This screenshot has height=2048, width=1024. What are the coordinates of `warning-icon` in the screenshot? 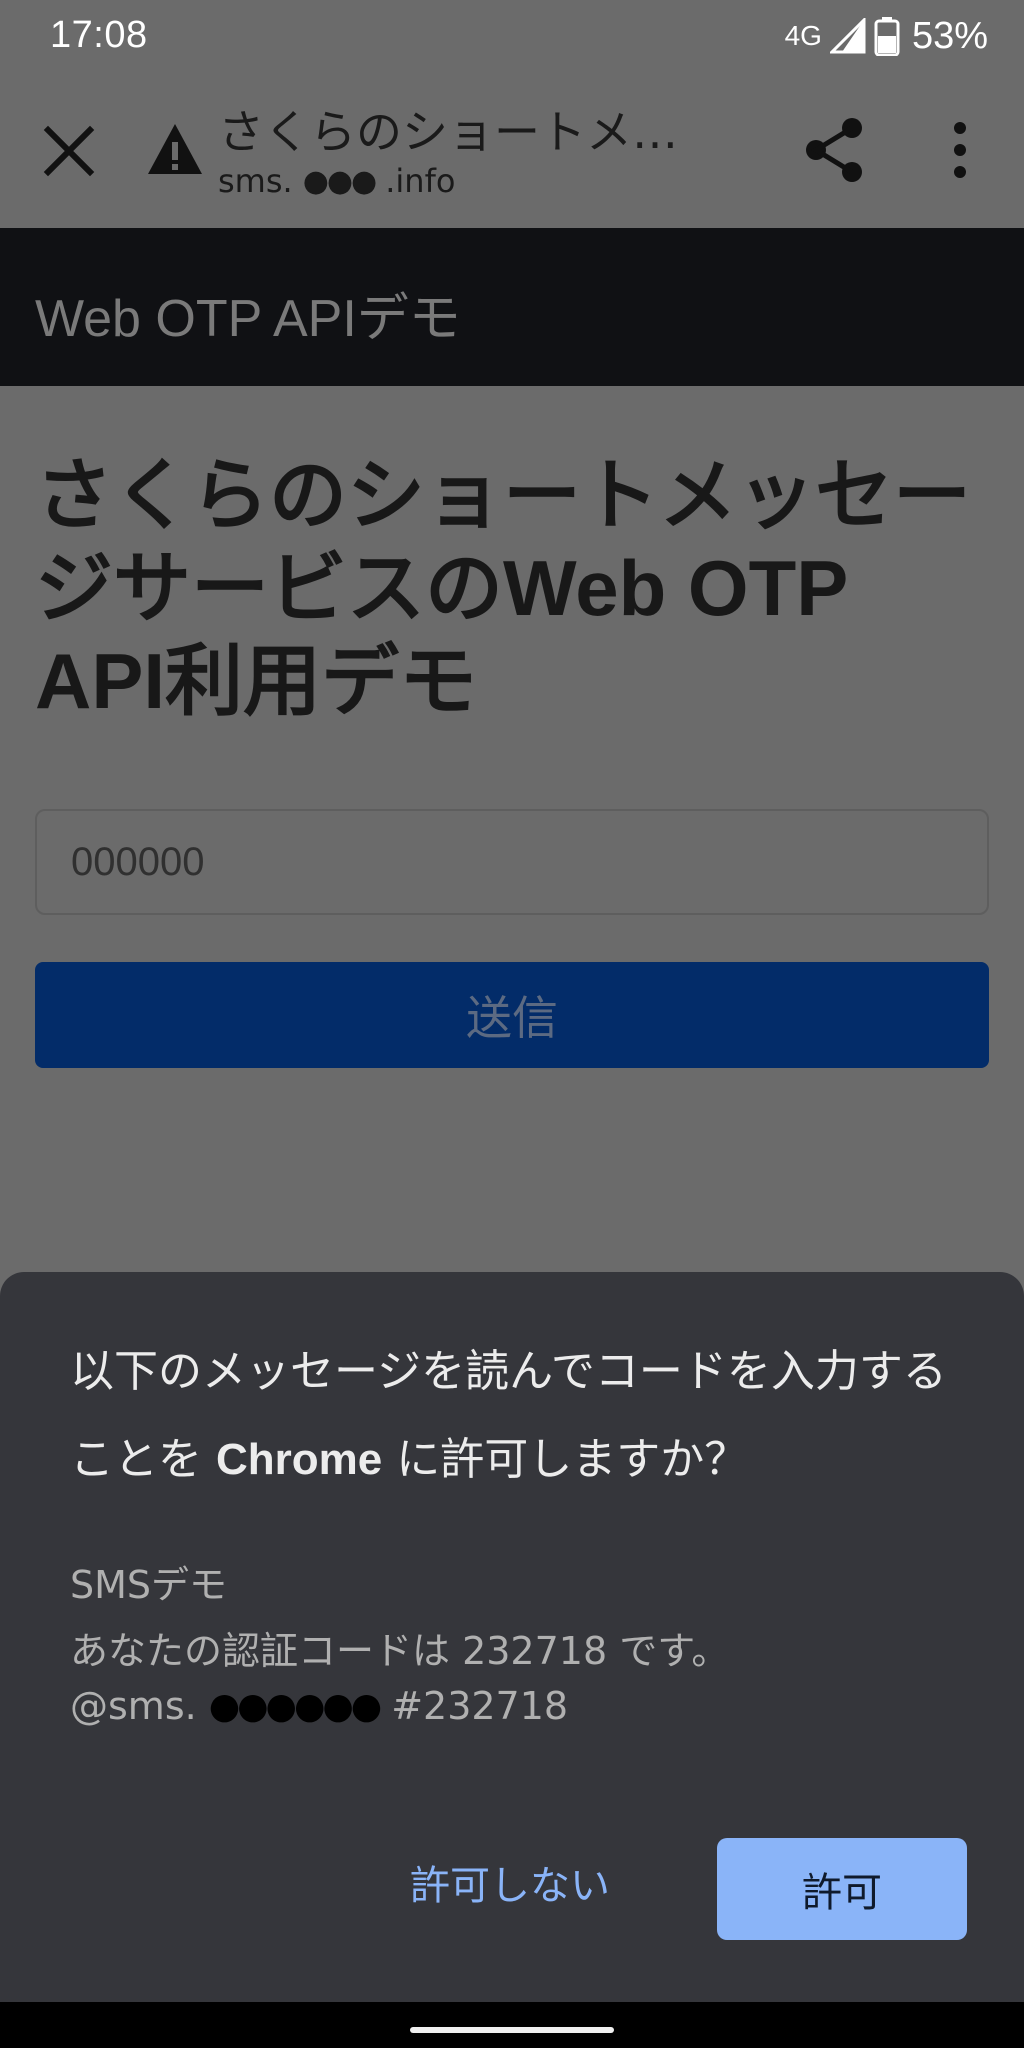 It's located at (175, 149).